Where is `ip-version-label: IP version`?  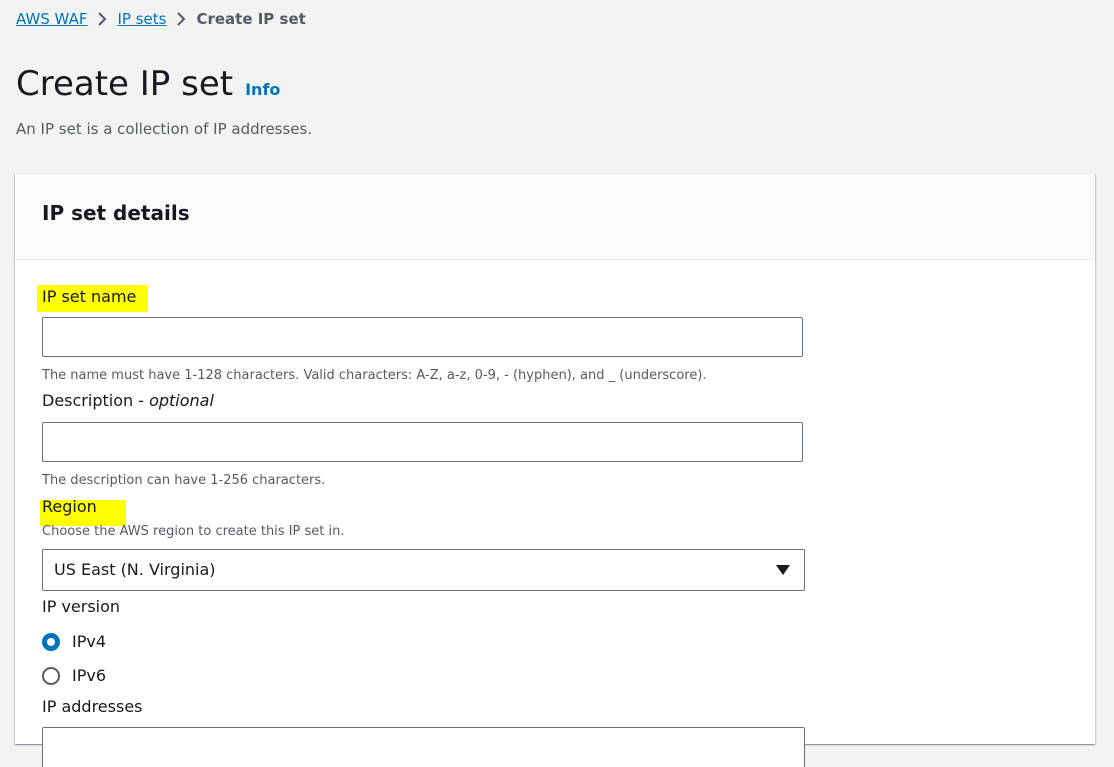 ip-version-label: IP version is located at coordinates (81, 606).